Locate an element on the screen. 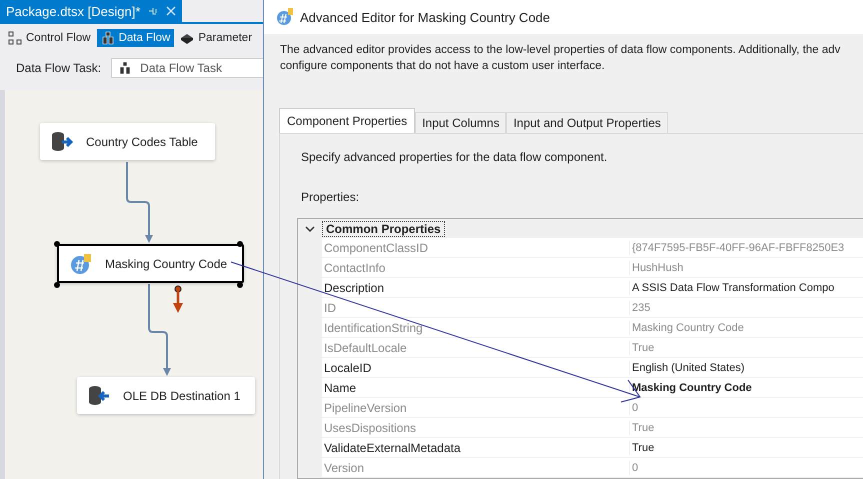  node-label: Country Codes Table is located at coordinates (142, 141).